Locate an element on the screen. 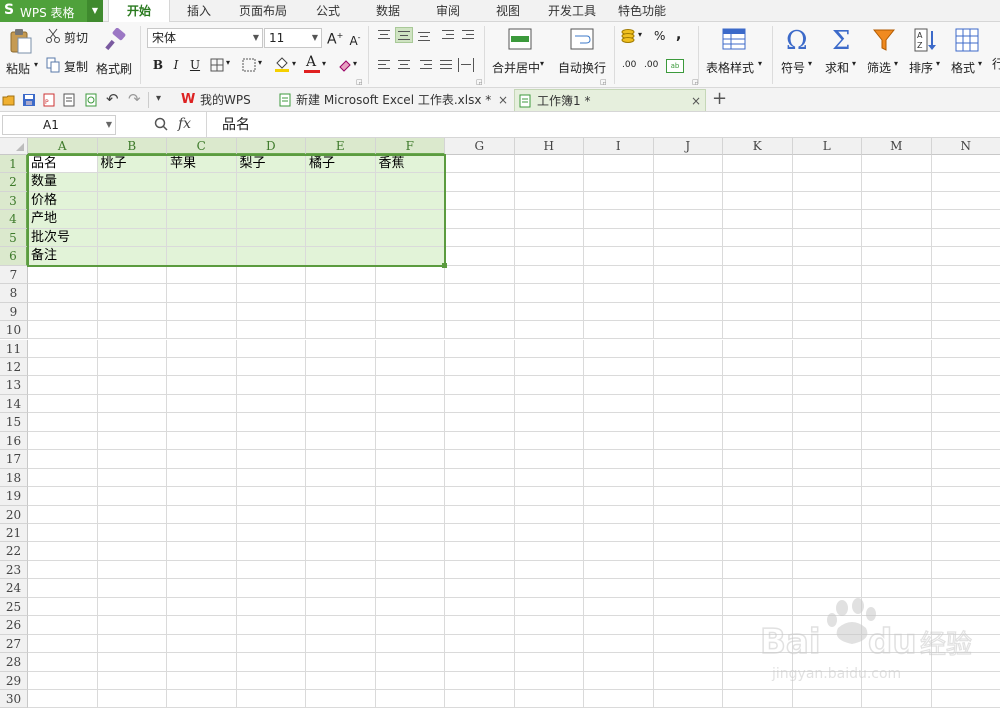 The image size is (1000, 709). cell-i6 is located at coordinates (619, 256).